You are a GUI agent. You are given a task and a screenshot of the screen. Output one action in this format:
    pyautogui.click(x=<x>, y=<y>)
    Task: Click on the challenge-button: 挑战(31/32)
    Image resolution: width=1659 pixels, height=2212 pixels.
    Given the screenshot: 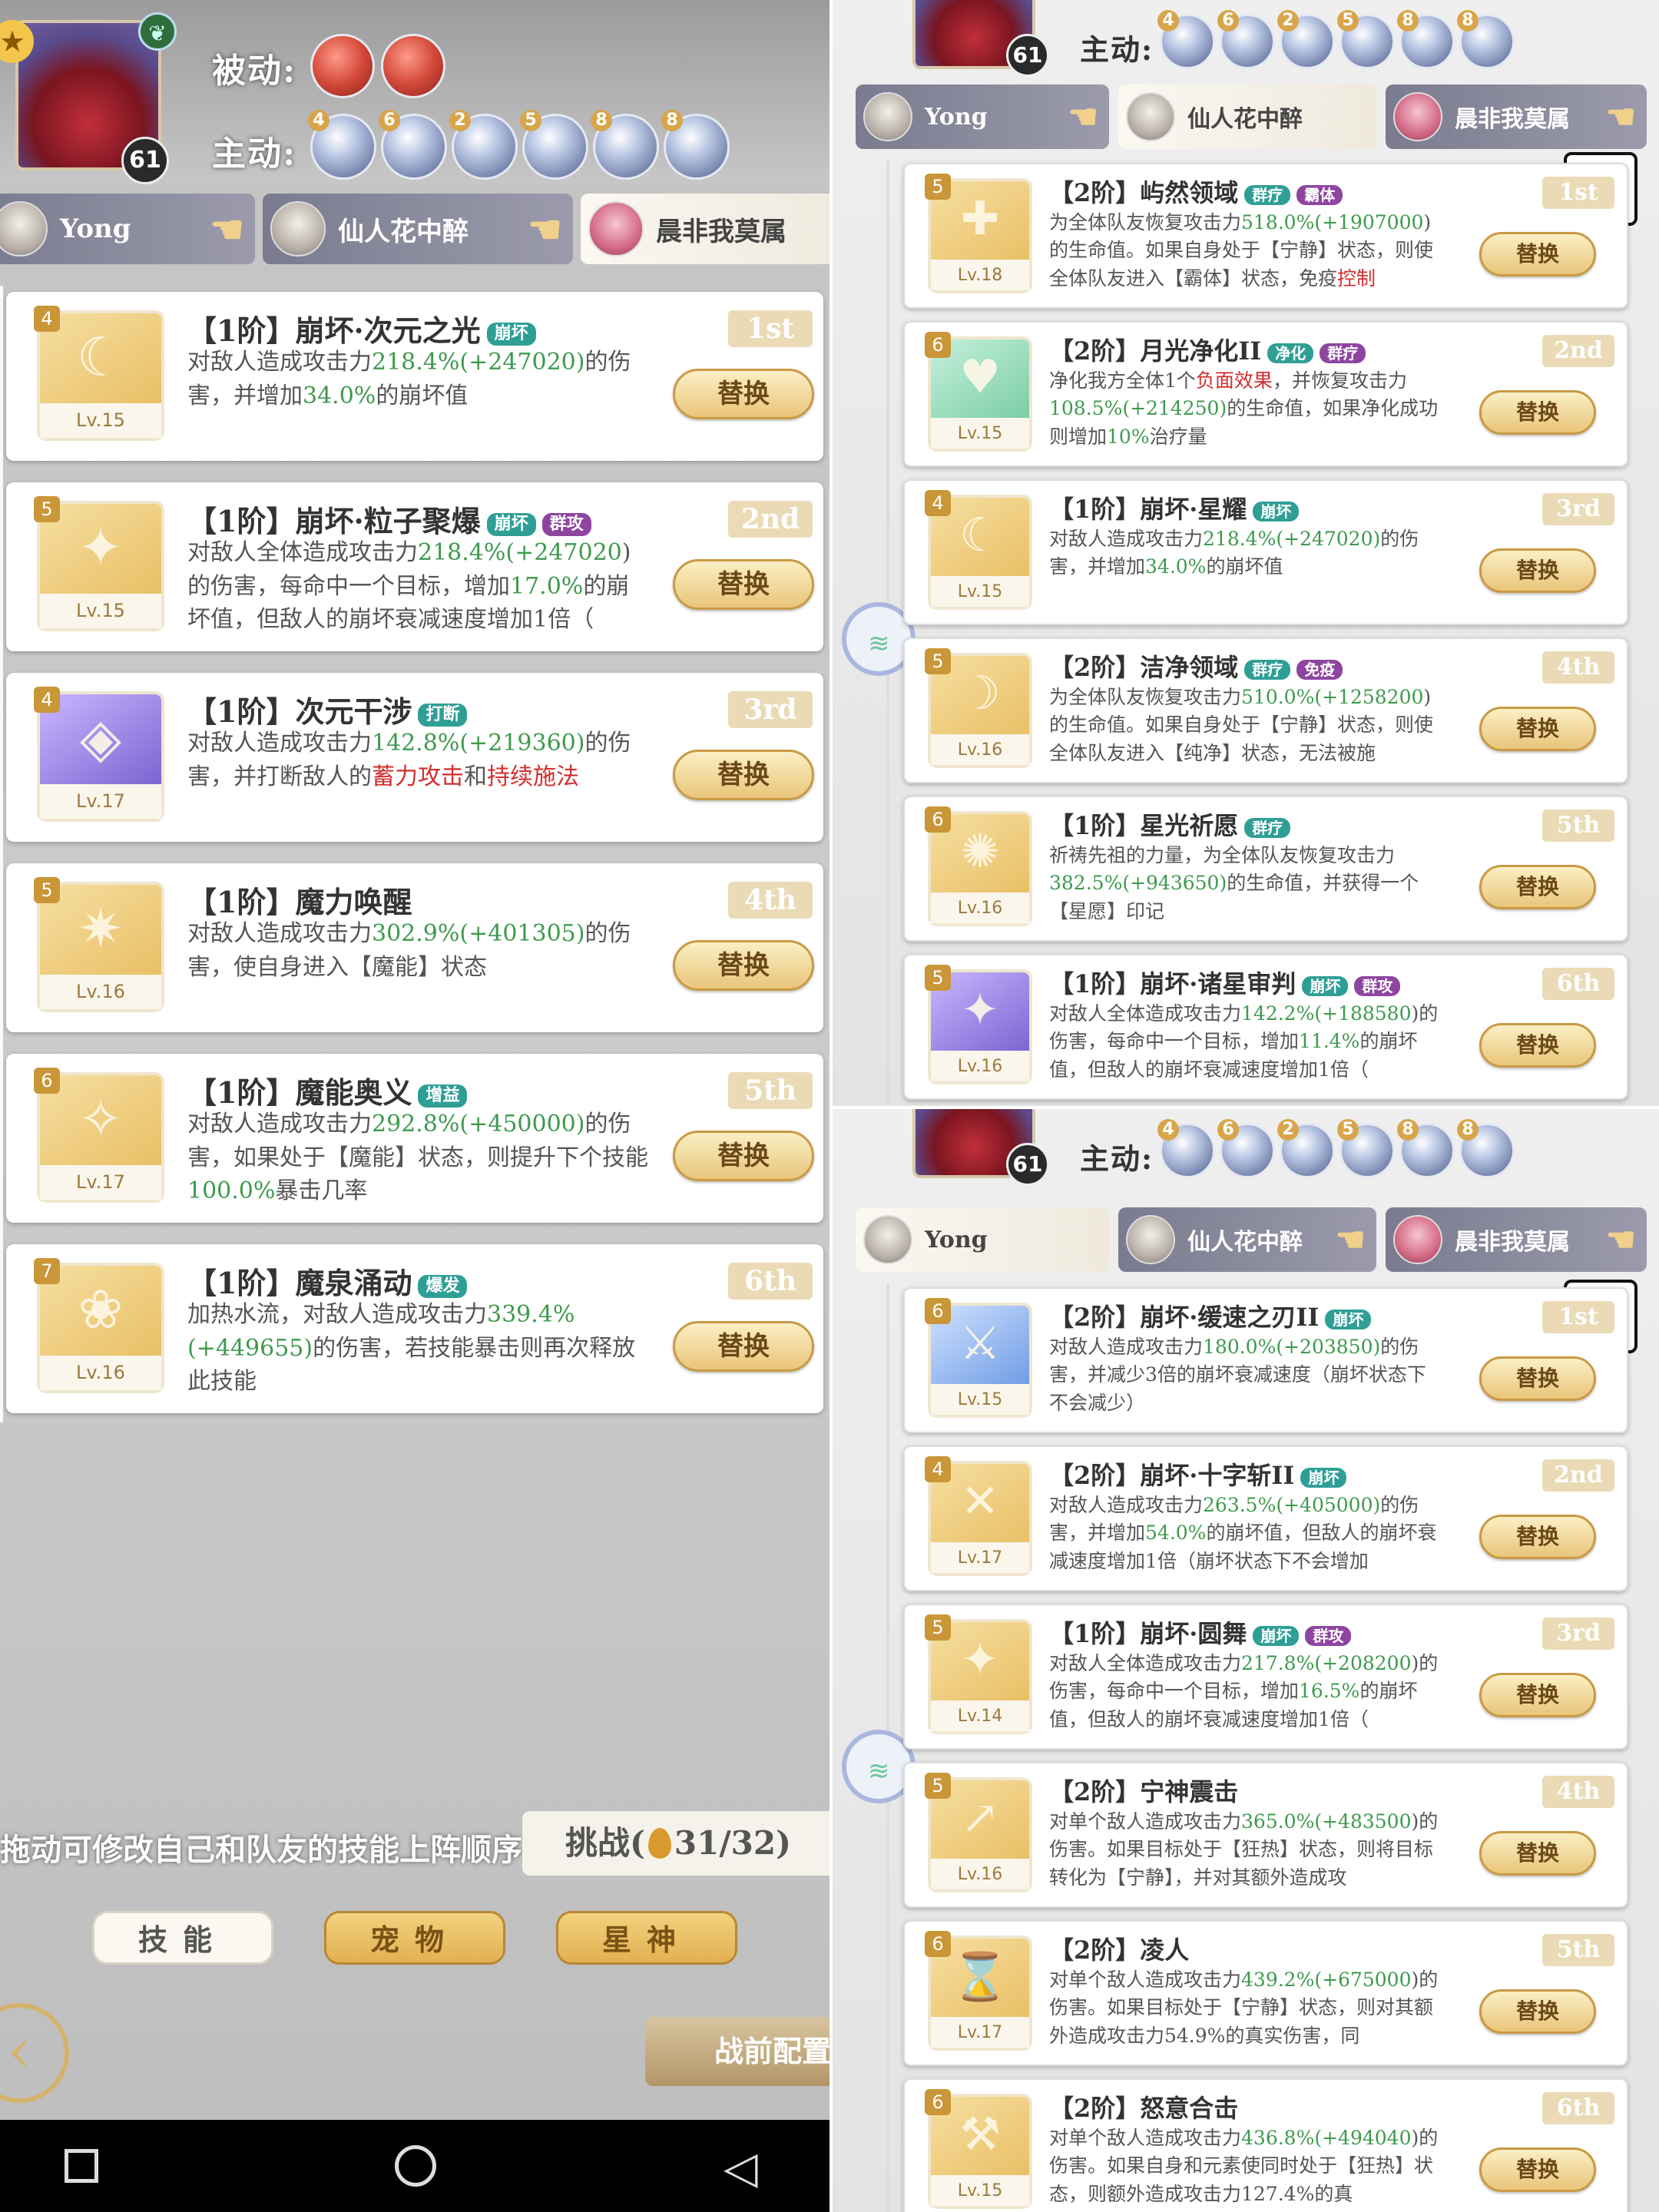 What is the action you would take?
    pyautogui.click(x=676, y=1844)
    